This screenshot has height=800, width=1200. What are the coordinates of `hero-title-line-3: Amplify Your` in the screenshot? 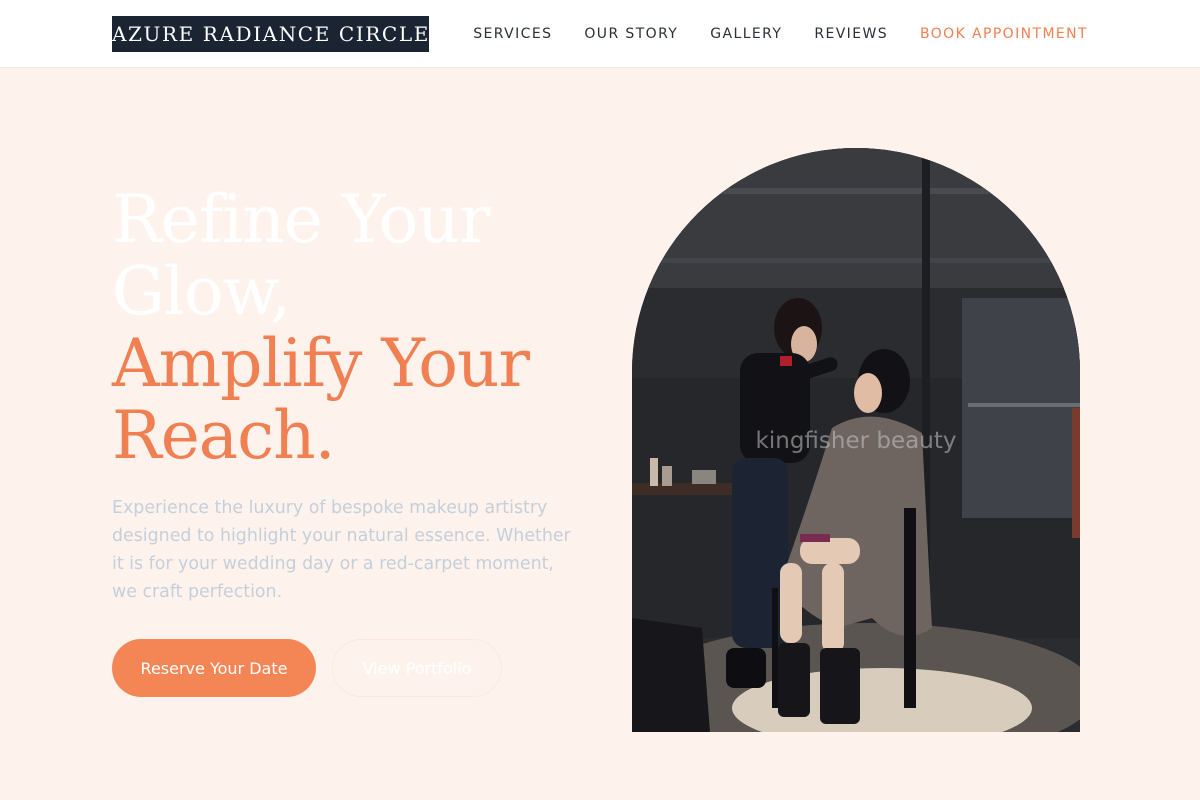 It's located at (321, 363).